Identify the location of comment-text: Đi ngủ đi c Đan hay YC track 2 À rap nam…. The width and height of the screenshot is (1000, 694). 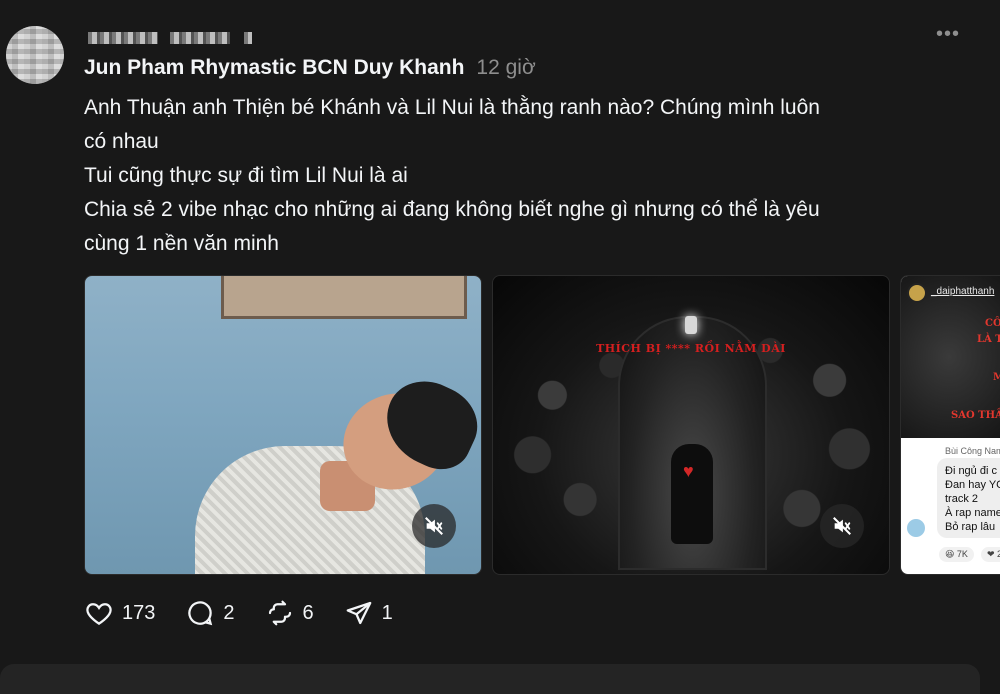
(972, 499).